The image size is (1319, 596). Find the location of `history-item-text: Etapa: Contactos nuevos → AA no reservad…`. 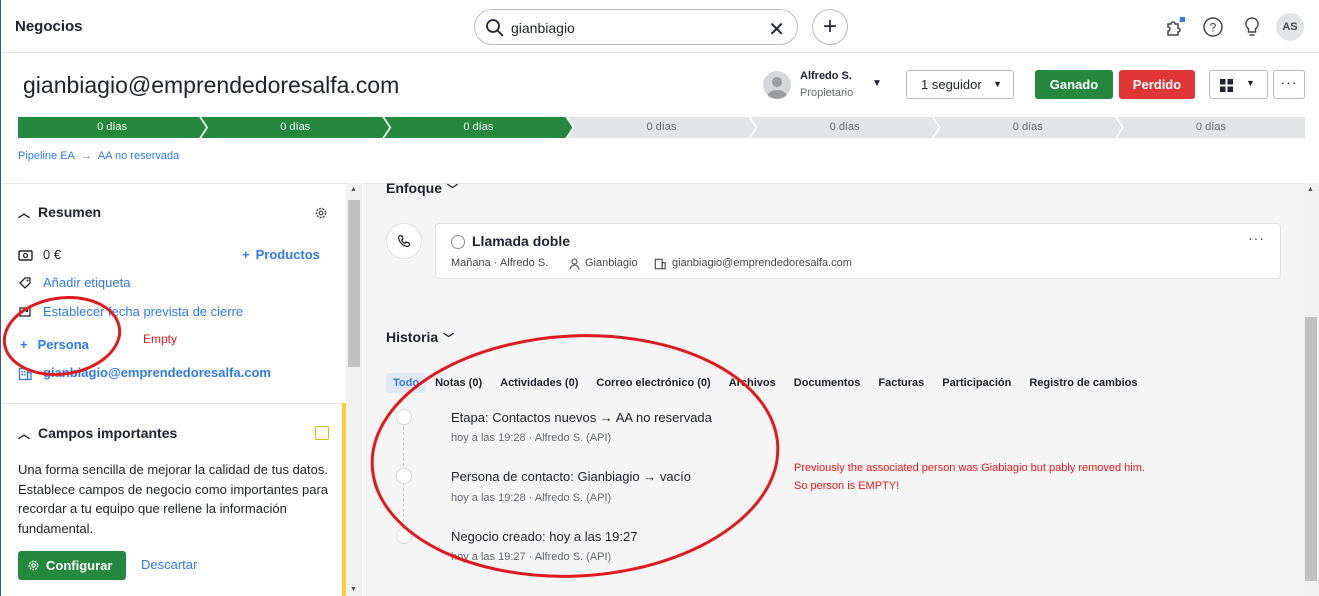

history-item-text: Etapa: Contactos nuevos → AA no reservad… is located at coordinates (581, 417).